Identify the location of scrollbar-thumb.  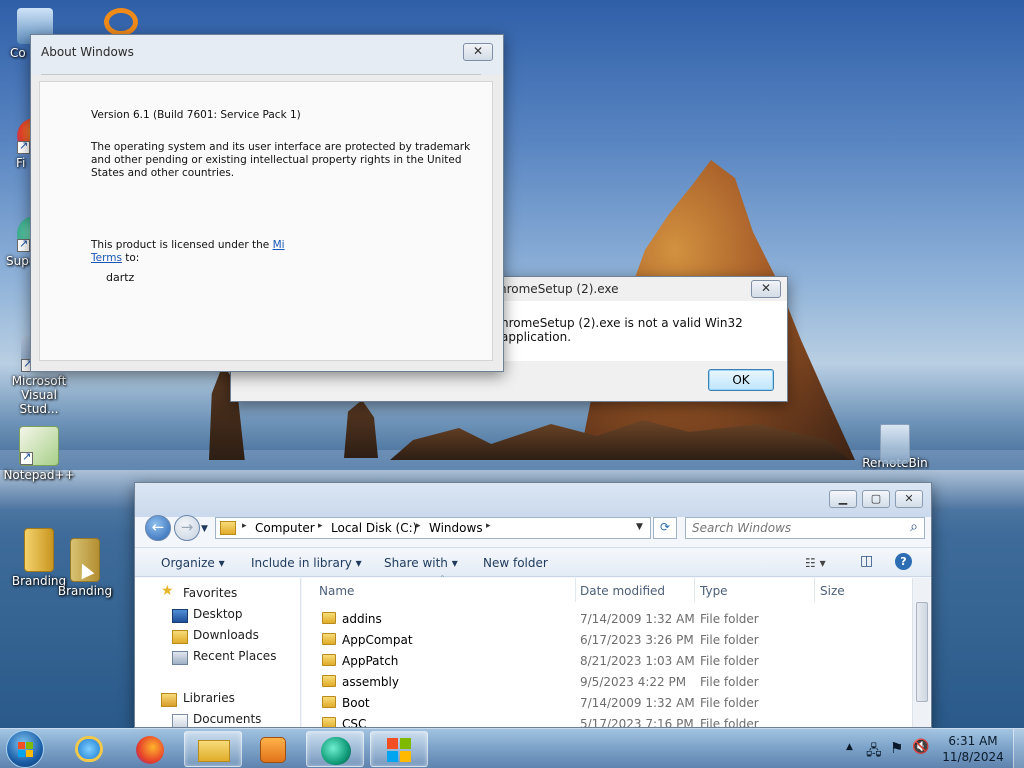
(922, 652).